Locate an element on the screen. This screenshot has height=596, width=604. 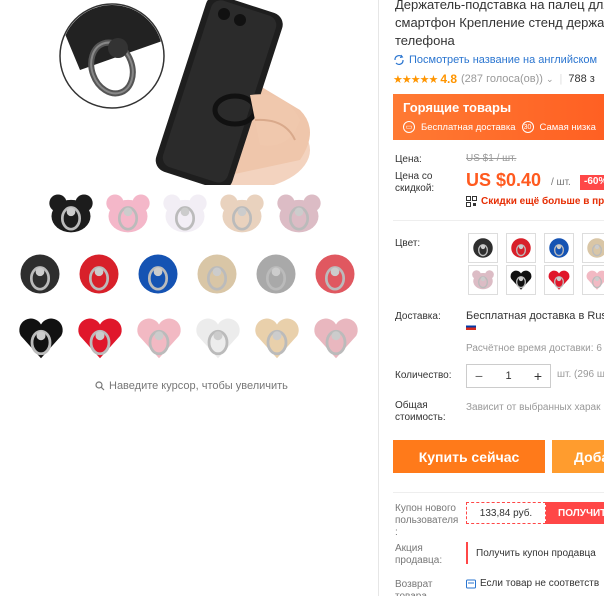
title-line: Держатель-подставка на палец для is located at coordinates (499, 6).